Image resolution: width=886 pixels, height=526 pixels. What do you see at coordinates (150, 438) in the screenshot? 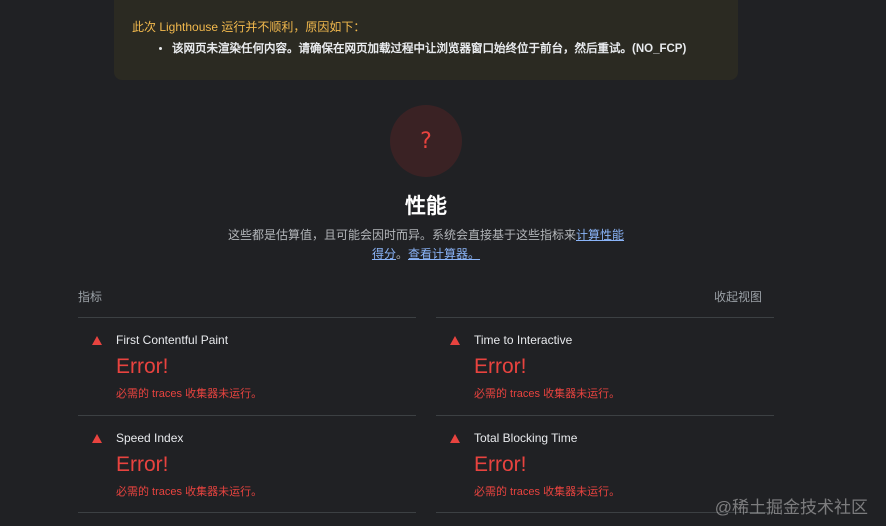
I see `metric-name: Speed Index` at bounding box center [150, 438].